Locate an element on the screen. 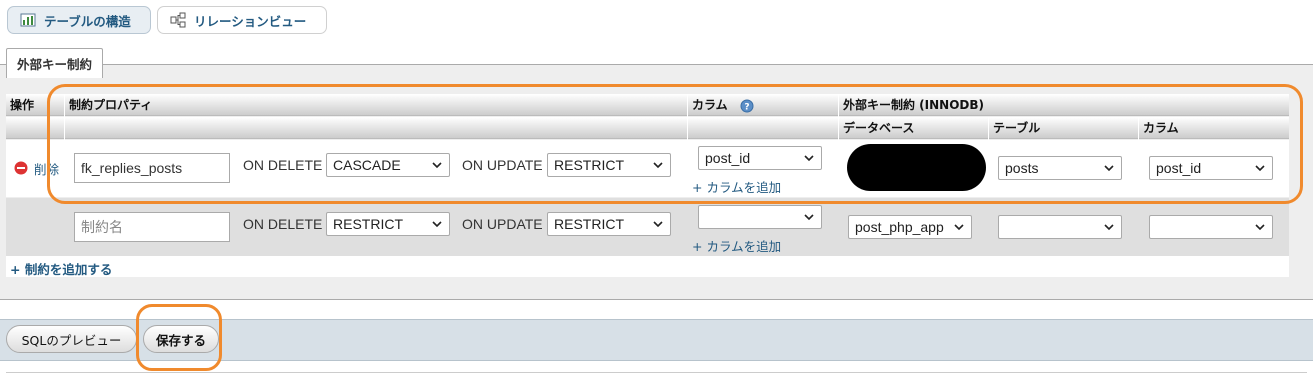 The image size is (1313, 376). preview-sql-button: SQLのプレビュー is located at coordinates (71, 339).